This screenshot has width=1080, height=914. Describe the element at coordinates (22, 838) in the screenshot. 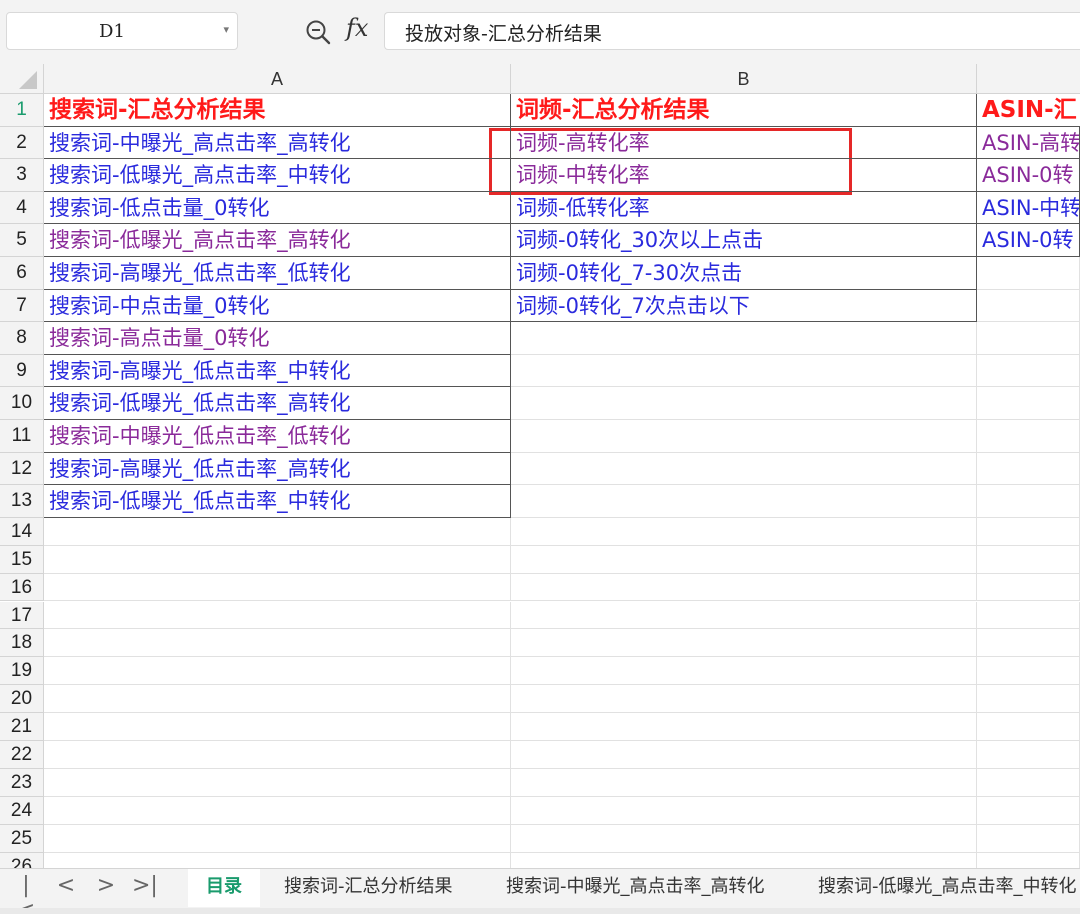

I see `row-header: 25` at that location.